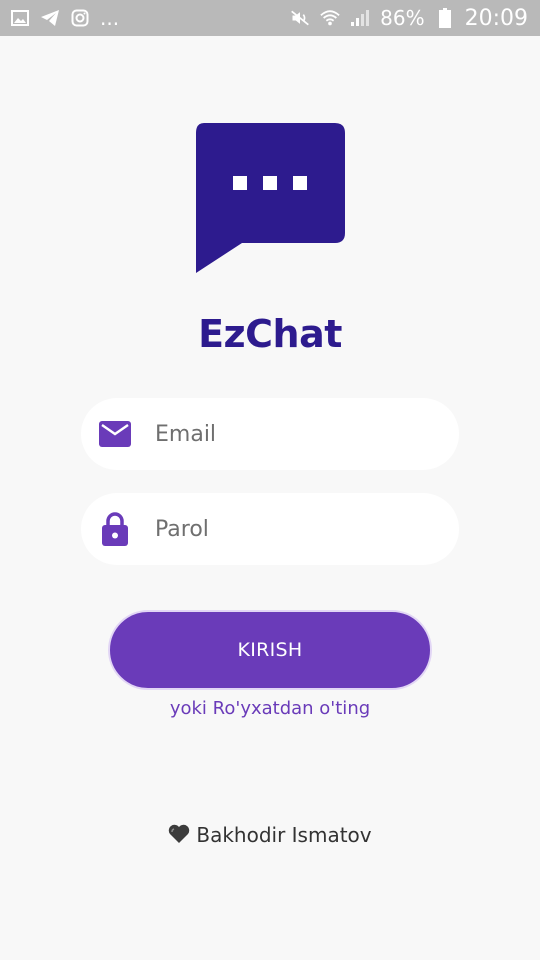 Image resolution: width=540 pixels, height=960 pixels. I want to click on app-logo, so click(270, 199).